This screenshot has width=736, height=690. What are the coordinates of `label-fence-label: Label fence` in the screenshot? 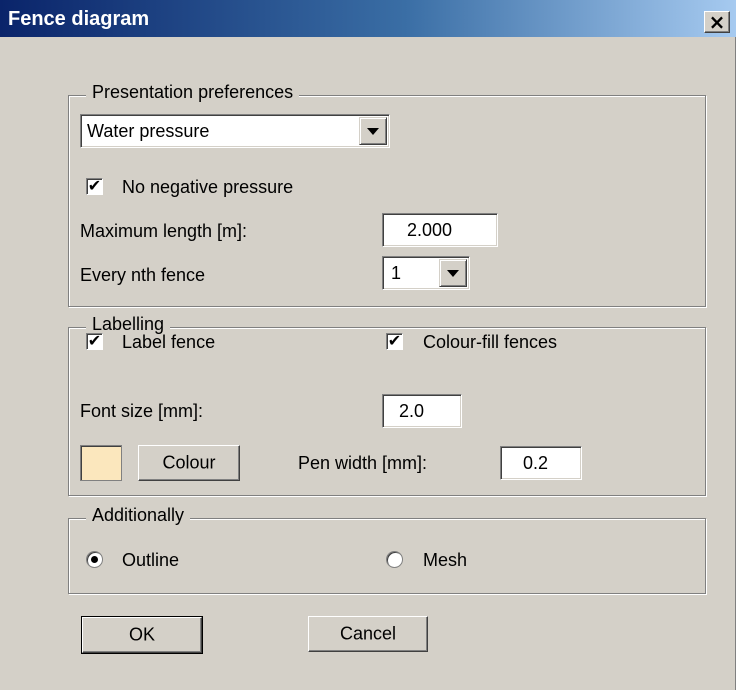 It's located at (168, 342).